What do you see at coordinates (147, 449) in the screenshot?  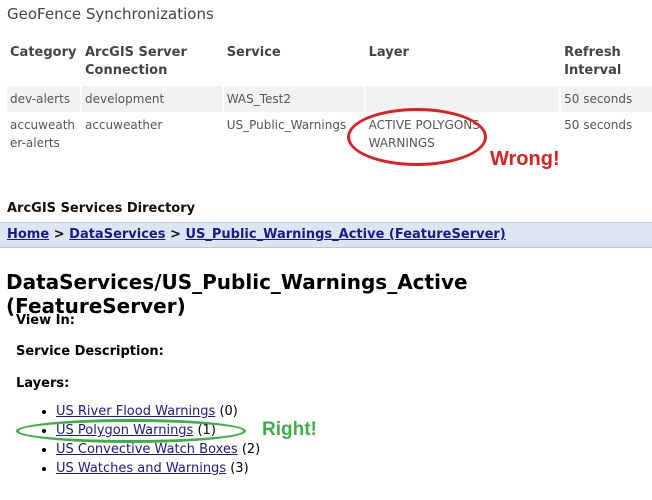 I see `layer-link-convective: US Convective Watch Boxes` at bounding box center [147, 449].